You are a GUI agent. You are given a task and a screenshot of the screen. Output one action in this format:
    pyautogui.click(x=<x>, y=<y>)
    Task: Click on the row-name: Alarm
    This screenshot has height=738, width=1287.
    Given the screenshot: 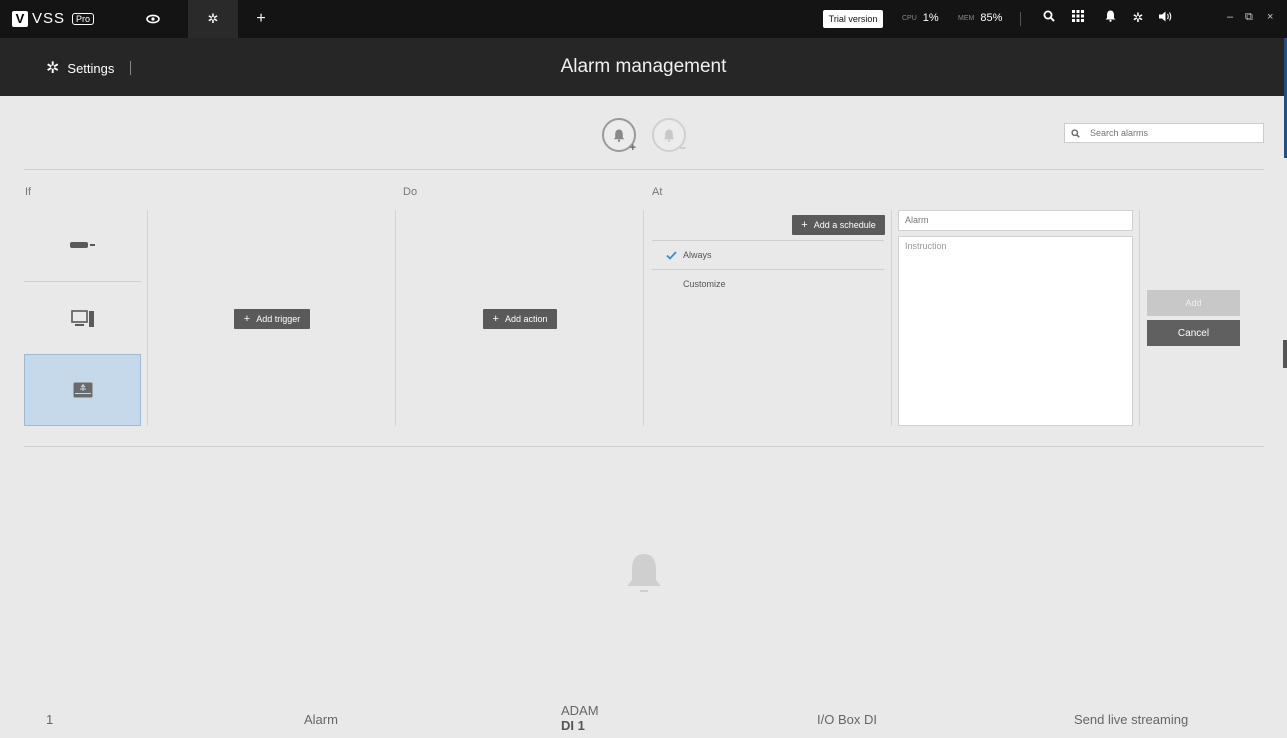 What is the action you would take?
    pyautogui.click(x=321, y=719)
    